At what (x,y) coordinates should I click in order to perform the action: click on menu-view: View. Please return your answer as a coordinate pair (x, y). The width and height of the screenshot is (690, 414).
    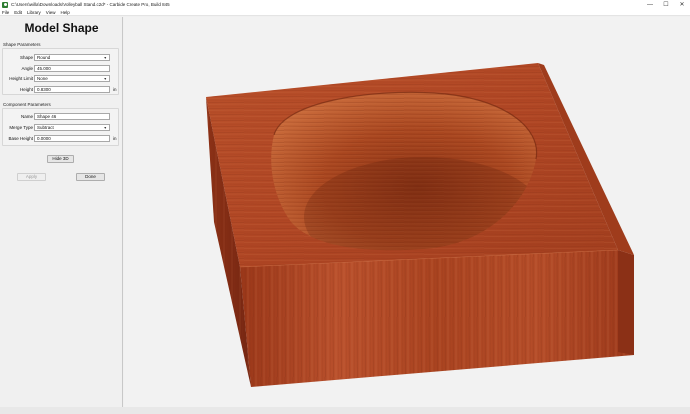
    Looking at the image, I should click on (51, 12).